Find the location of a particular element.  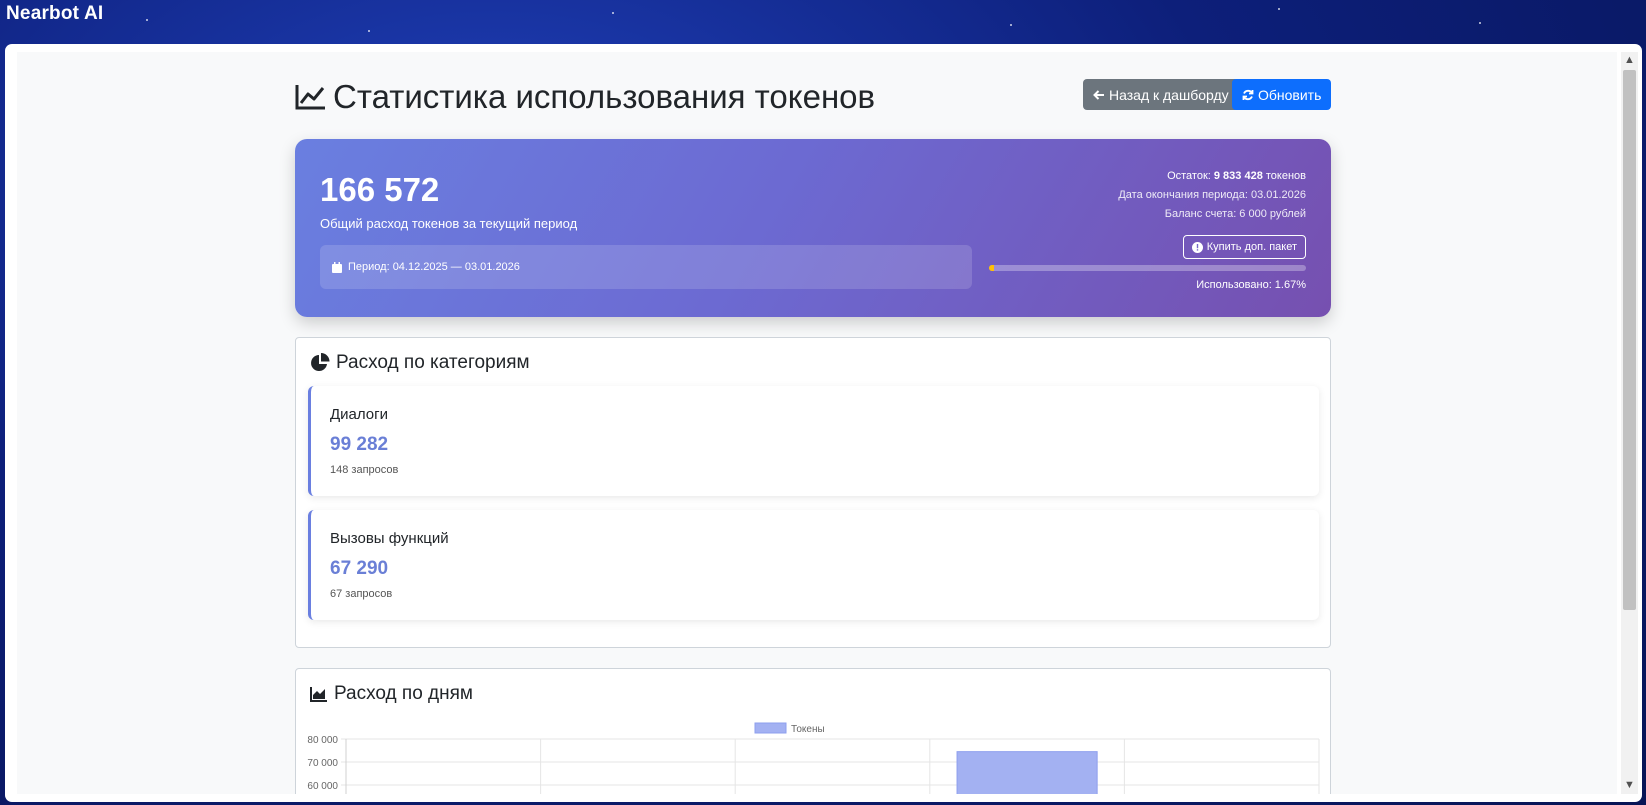

total-usage-description: Общий расход токенов за текущий период is located at coordinates (449, 223).